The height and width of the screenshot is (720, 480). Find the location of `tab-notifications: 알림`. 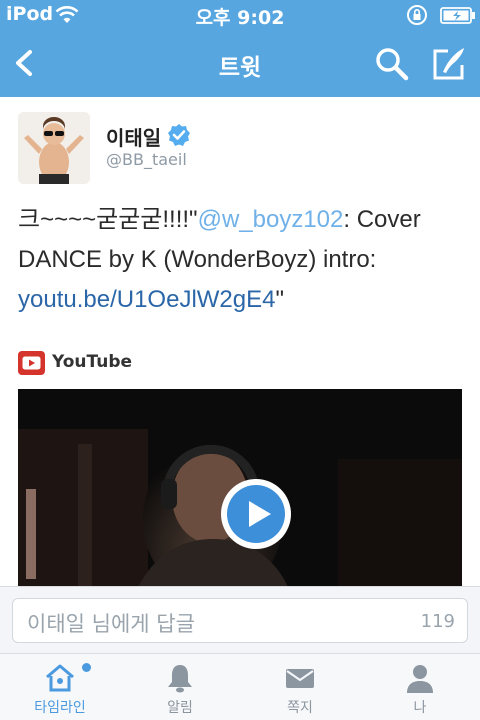

tab-notifications: 알림 is located at coordinates (180, 687).